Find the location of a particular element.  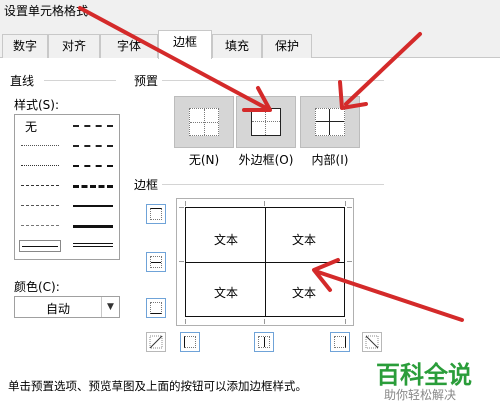

preset-inside-icon is located at coordinates (330, 122).